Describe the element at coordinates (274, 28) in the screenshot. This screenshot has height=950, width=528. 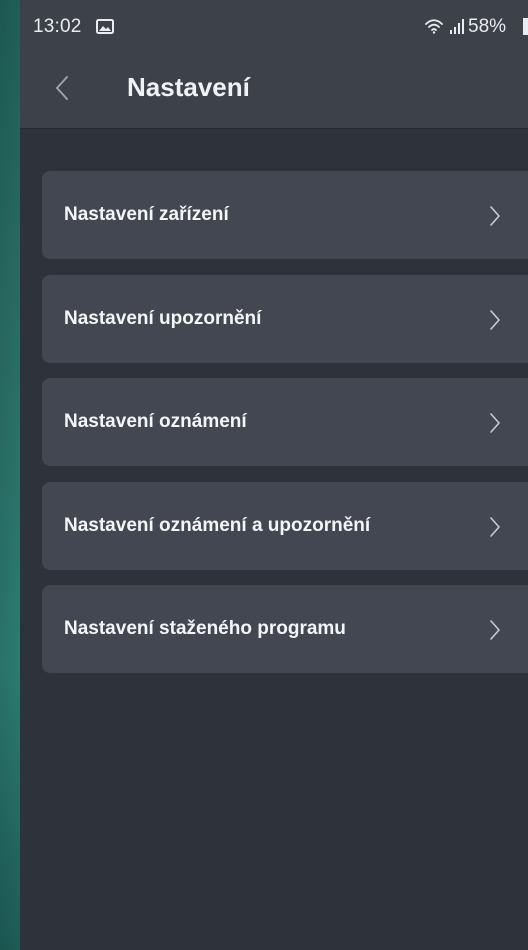
I see `status-bar: 13:02 58%` at that location.